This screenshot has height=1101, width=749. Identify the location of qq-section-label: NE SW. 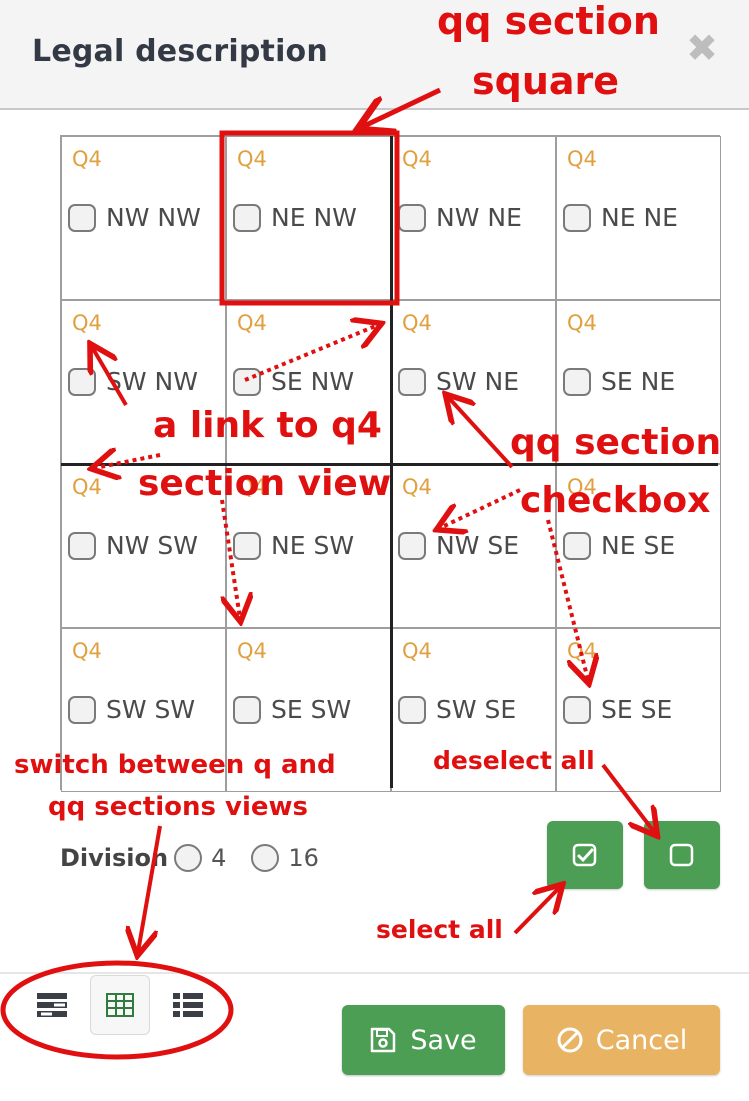
(313, 545).